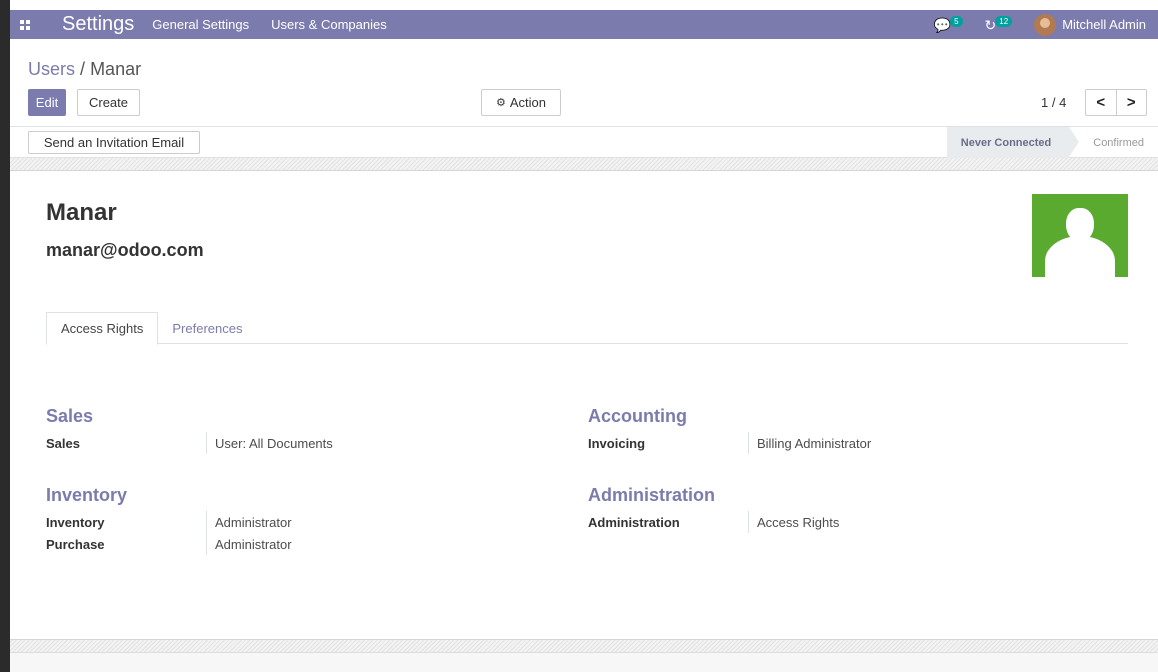 Image resolution: width=1158 pixels, height=672 pixels. Describe the element at coordinates (169, 544) in the screenshot. I see `field-row: Purchase Administrator` at that location.